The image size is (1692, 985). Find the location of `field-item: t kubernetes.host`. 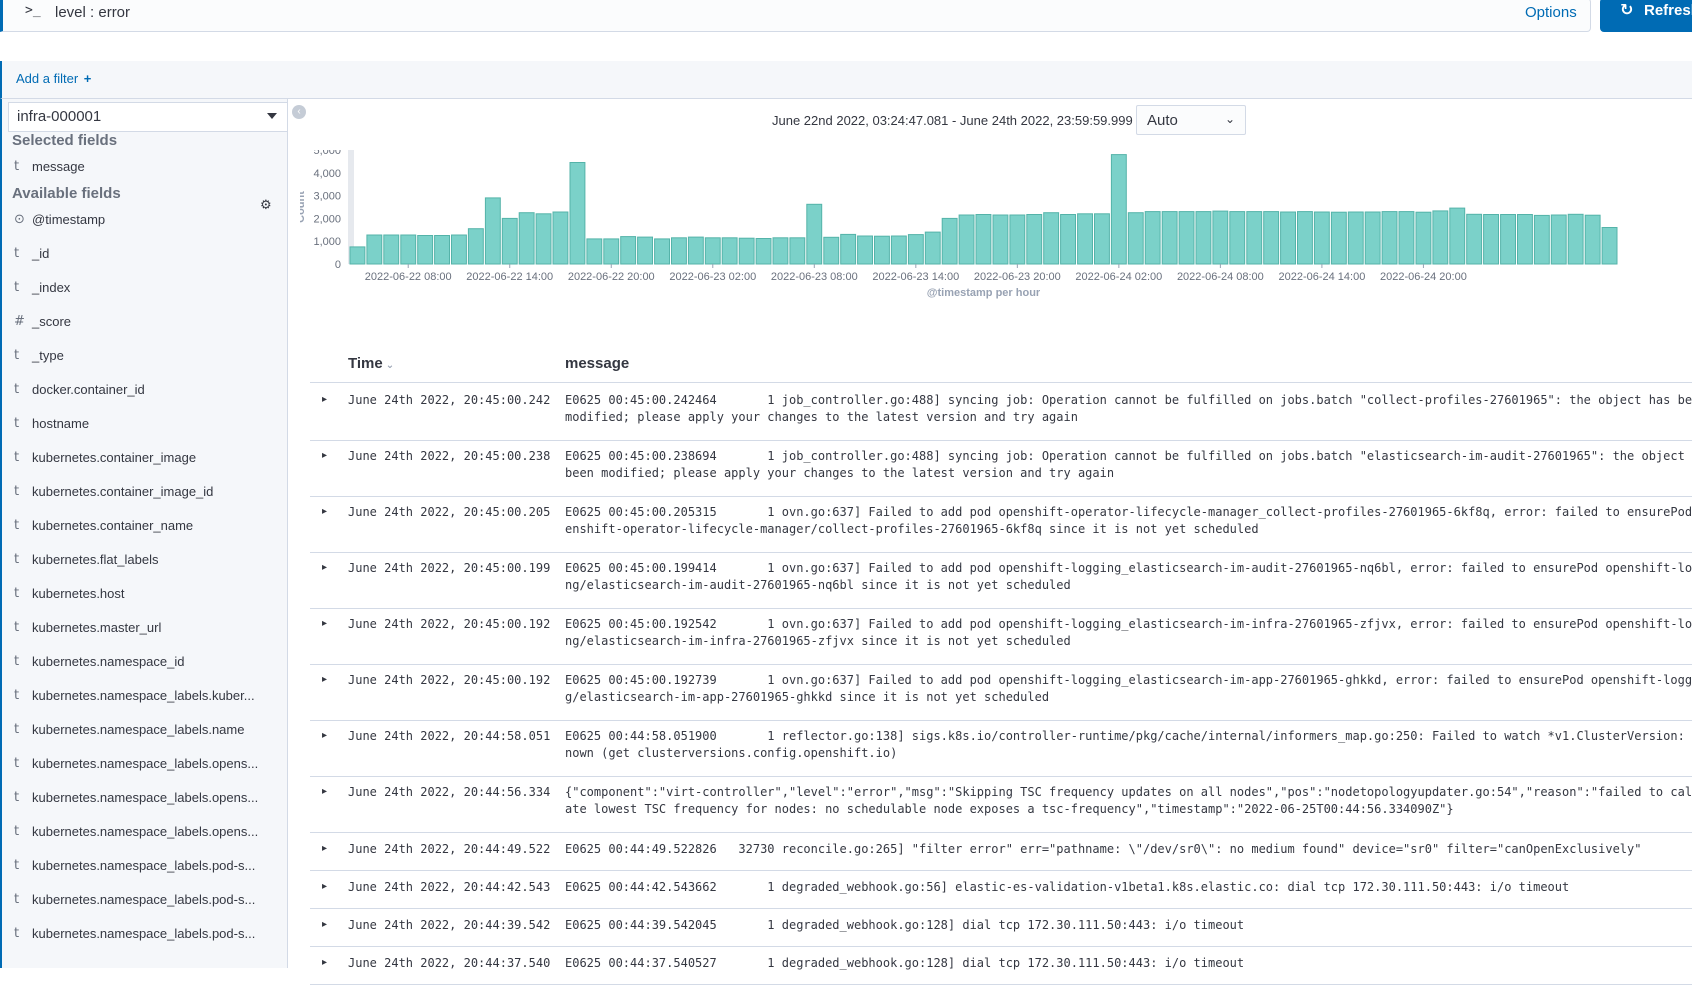

field-item: t kubernetes.host is located at coordinates (145, 595).